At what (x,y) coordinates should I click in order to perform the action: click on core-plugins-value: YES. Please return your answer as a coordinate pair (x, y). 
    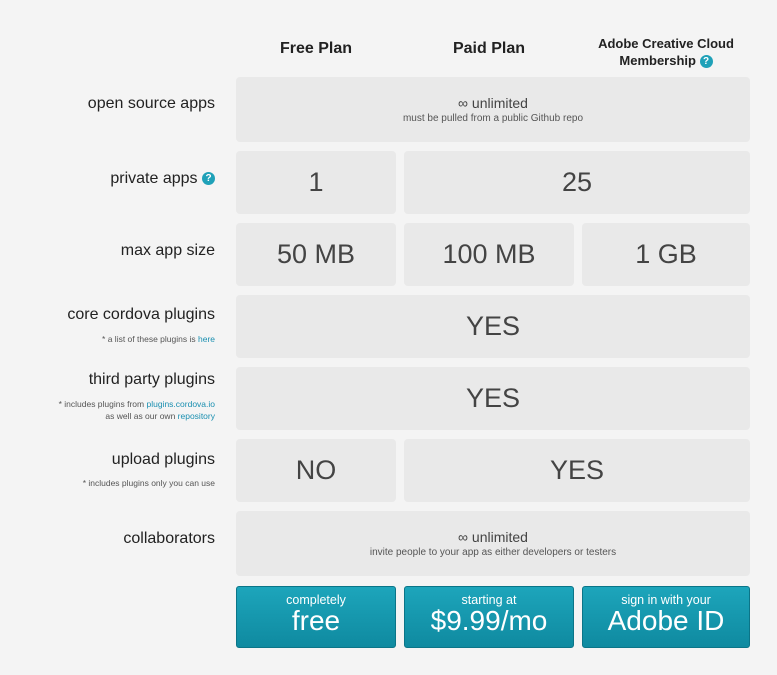
    Looking at the image, I should click on (493, 326).